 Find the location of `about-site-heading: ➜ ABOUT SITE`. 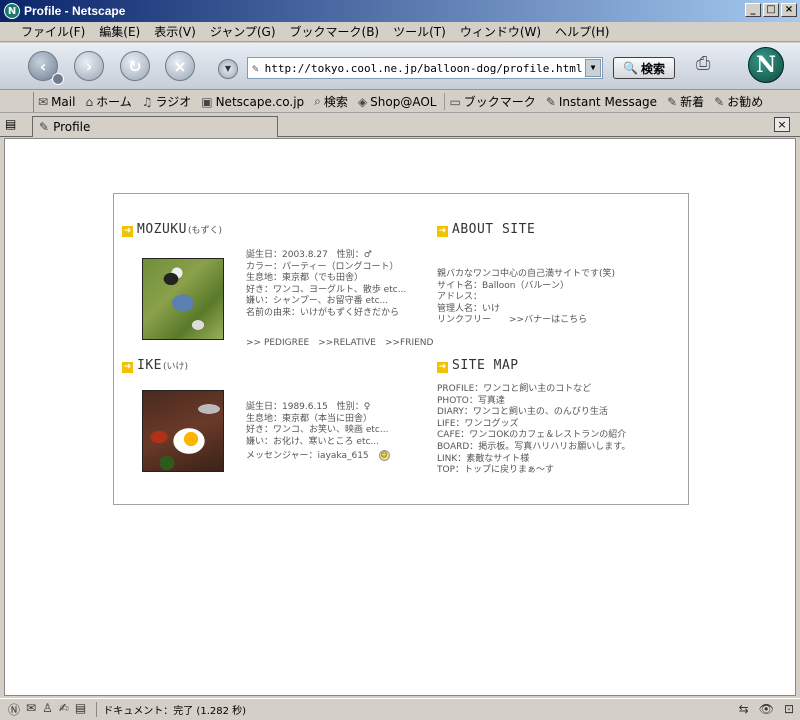

about-site-heading: ➜ ABOUT SITE is located at coordinates (486, 229).